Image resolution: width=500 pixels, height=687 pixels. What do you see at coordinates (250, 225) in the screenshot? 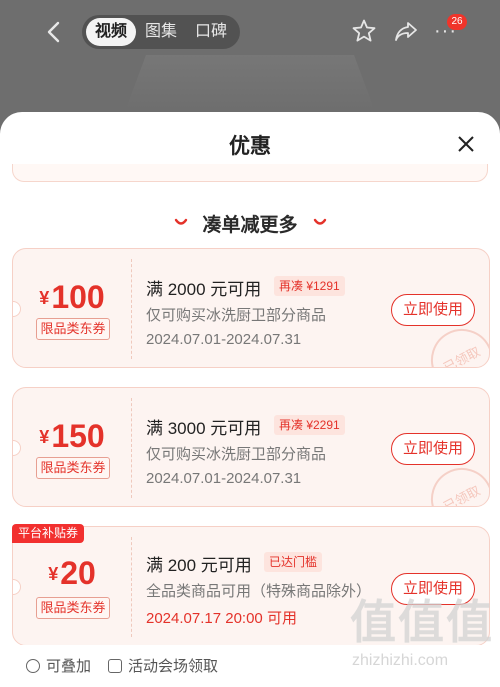
I see `section-title: 凑单减更多` at bounding box center [250, 225].